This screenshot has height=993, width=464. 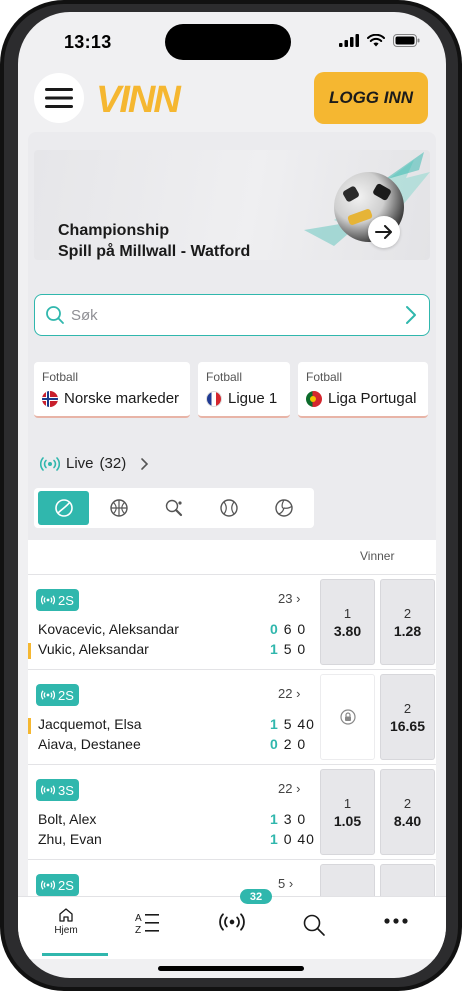 I want to click on odd-price: 3.80, so click(x=347, y=630).